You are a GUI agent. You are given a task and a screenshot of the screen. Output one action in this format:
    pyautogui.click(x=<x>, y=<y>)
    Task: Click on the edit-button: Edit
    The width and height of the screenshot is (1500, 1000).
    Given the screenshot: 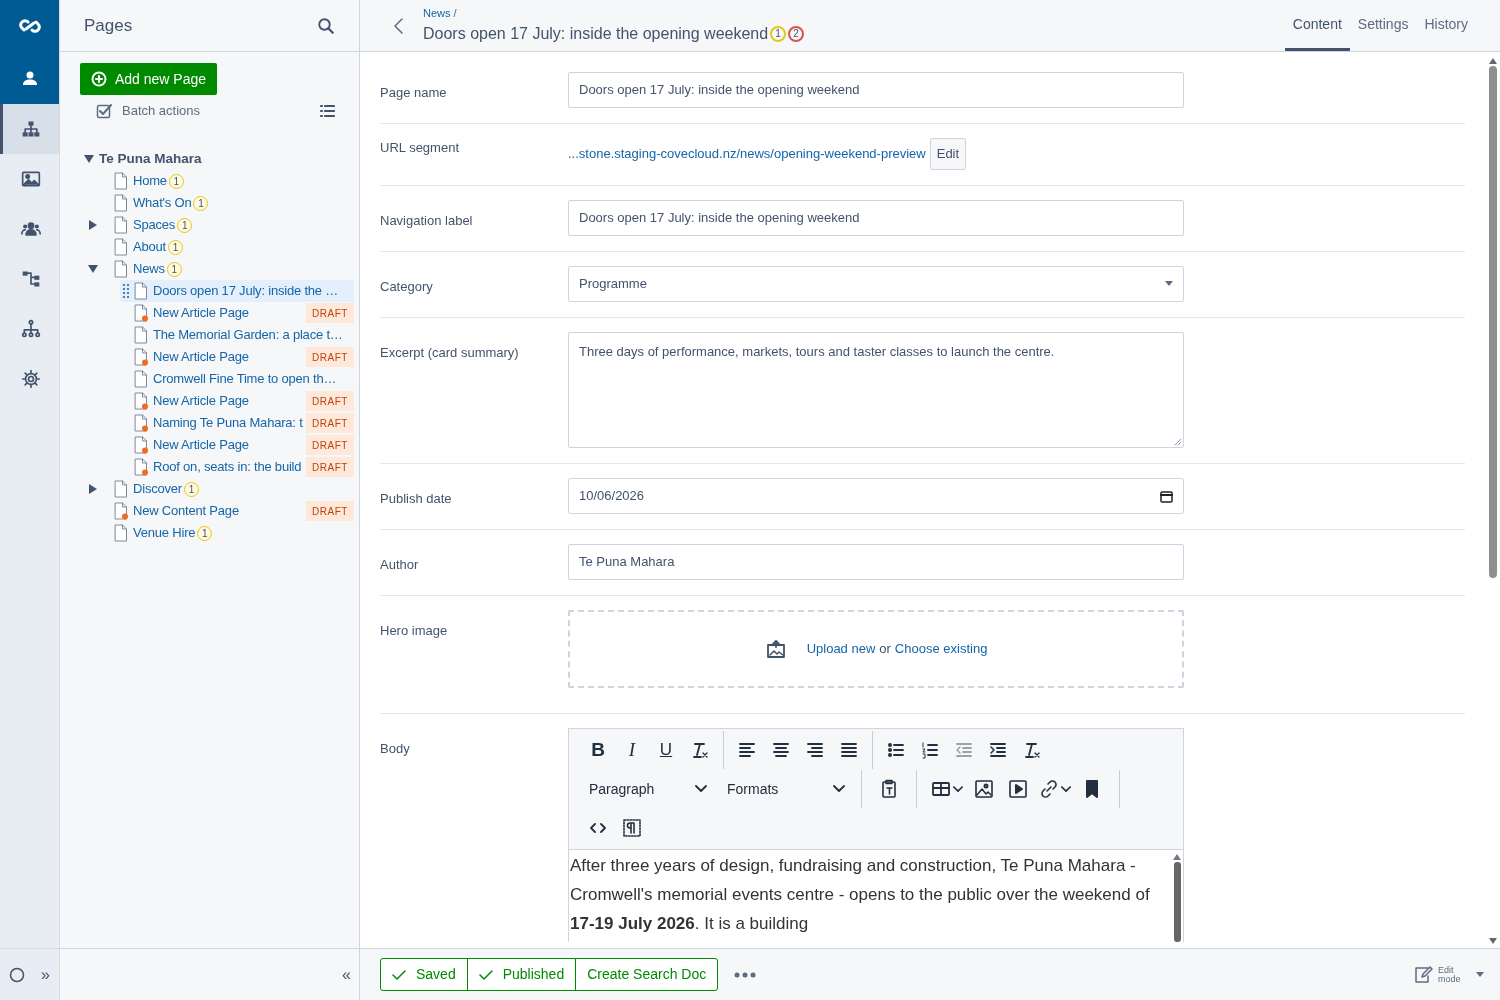 What is the action you would take?
    pyautogui.click(x=948, y=154)
    